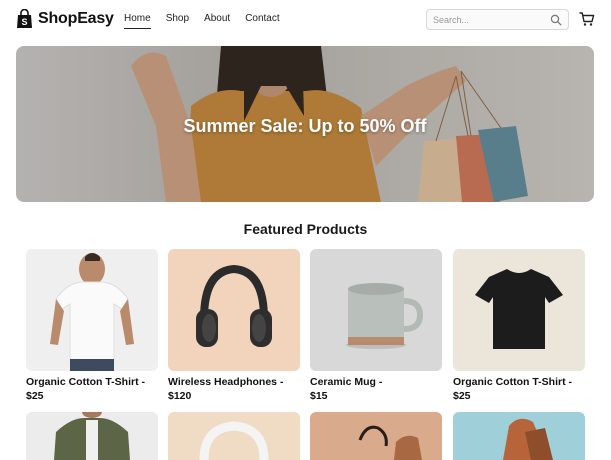 The height and width of the screenshot is (460, 611). What do you see at coordinates (177, 21) in the screenshot?
I see `nav-shop: Shop` at bounding box center [177, 21].